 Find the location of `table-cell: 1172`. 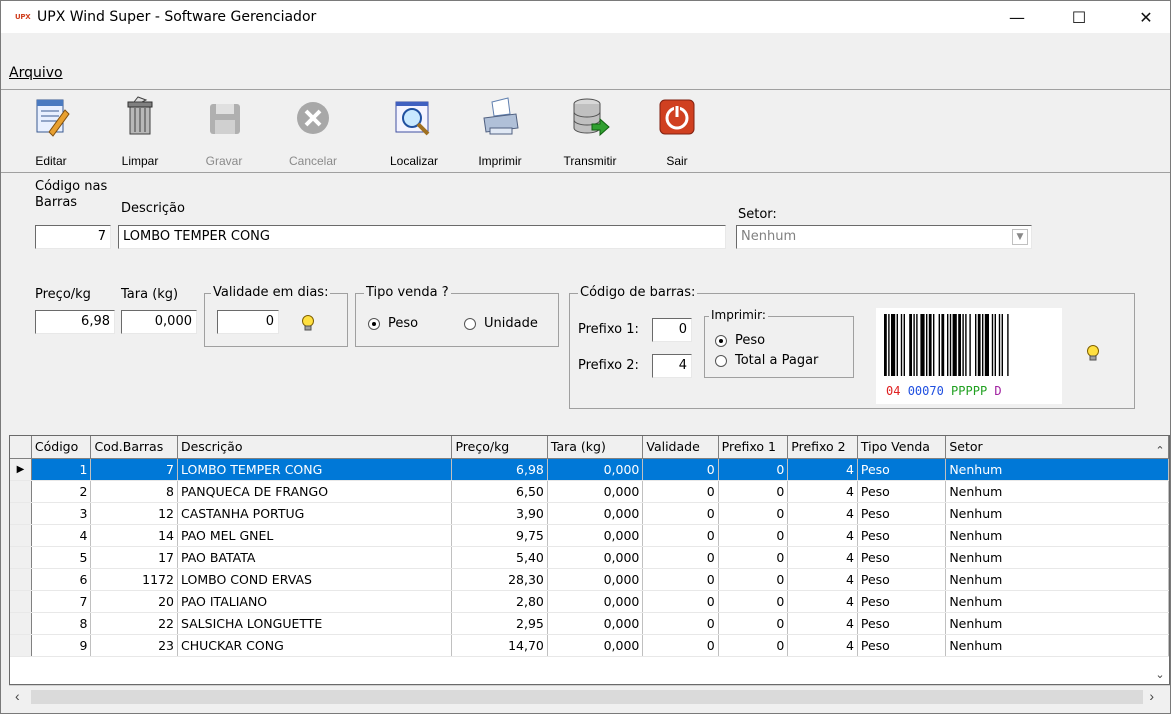

table-cell: 1172 is located at coordinates (134, 579).